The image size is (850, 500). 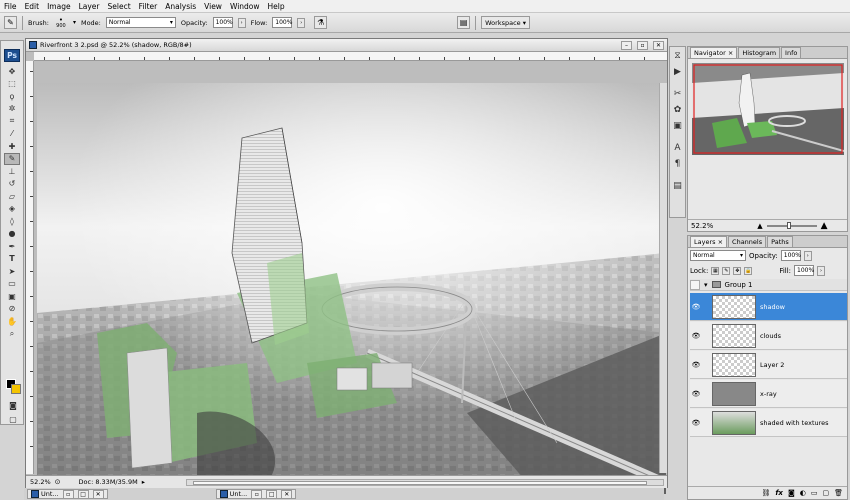 I want to click on navigator-zoom-value: 52.2%, so click(x=702, y=226).